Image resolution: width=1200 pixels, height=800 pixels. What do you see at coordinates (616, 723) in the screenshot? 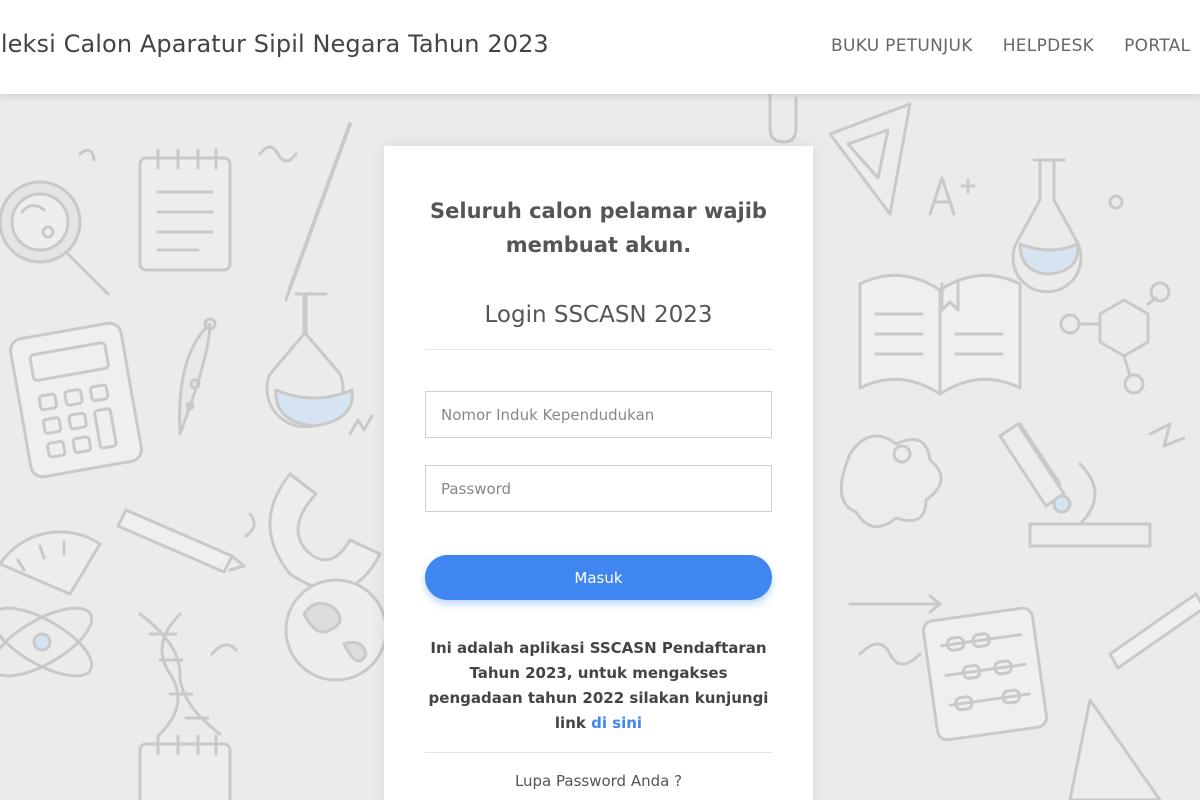
I see `info-link: di sini` at bounding box center [616, 723].